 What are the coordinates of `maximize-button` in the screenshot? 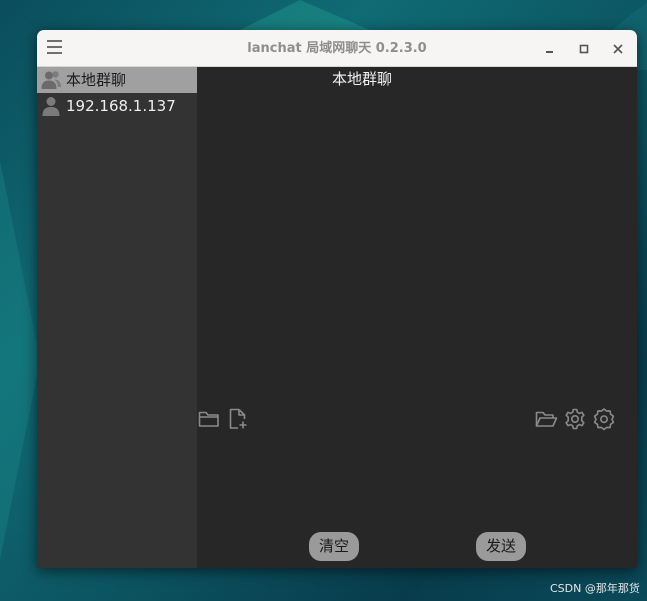 It's located at (584, 49).